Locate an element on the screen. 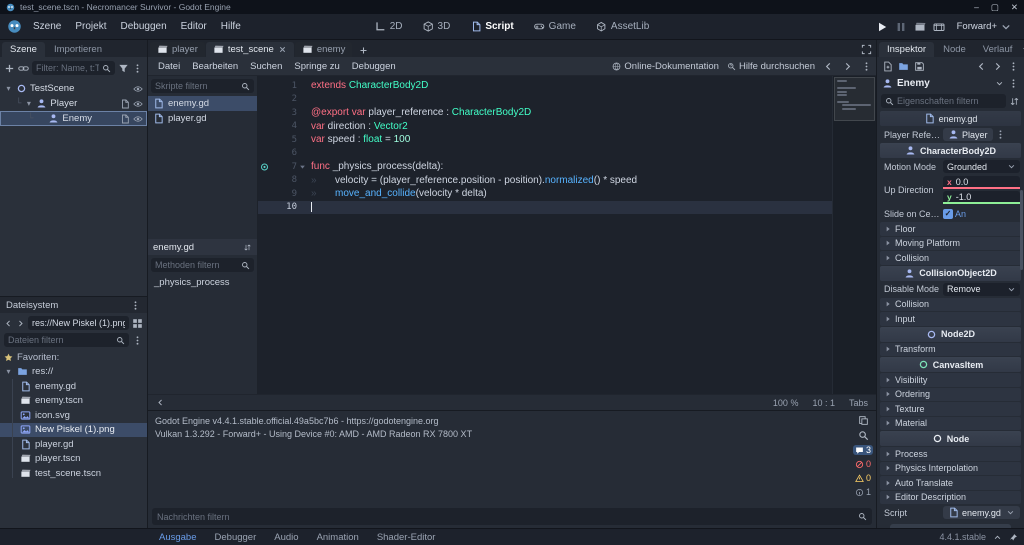  output-filter-input is located at coordinates (505, 516).